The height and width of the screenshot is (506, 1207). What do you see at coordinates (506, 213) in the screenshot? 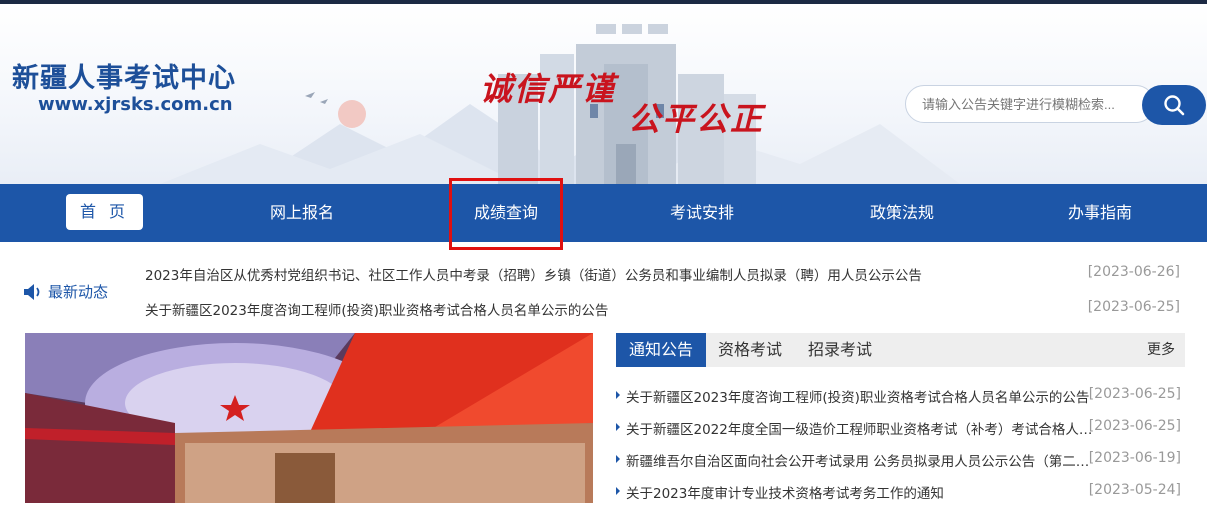
I see `nav-score-query: 成绩查询` at bounding box center [506, 213].